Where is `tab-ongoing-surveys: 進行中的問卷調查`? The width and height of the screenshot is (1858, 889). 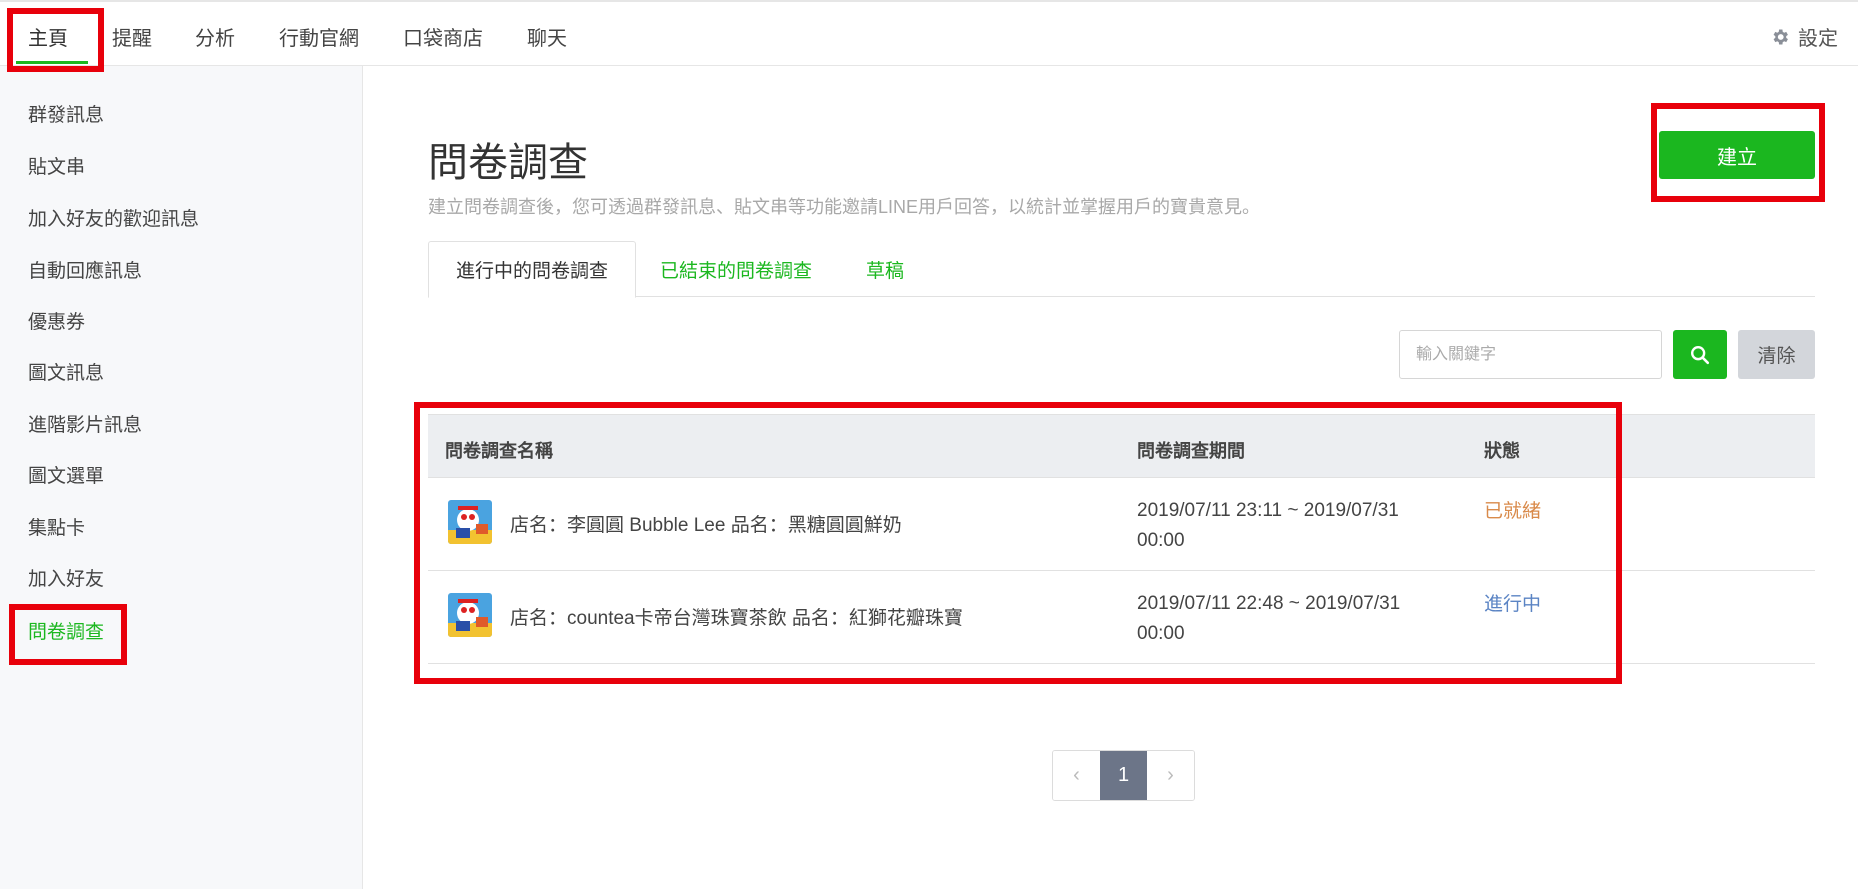
tab-ongoing-surveys: 進行中的問卷調查 is located at coordinates (532, 269).